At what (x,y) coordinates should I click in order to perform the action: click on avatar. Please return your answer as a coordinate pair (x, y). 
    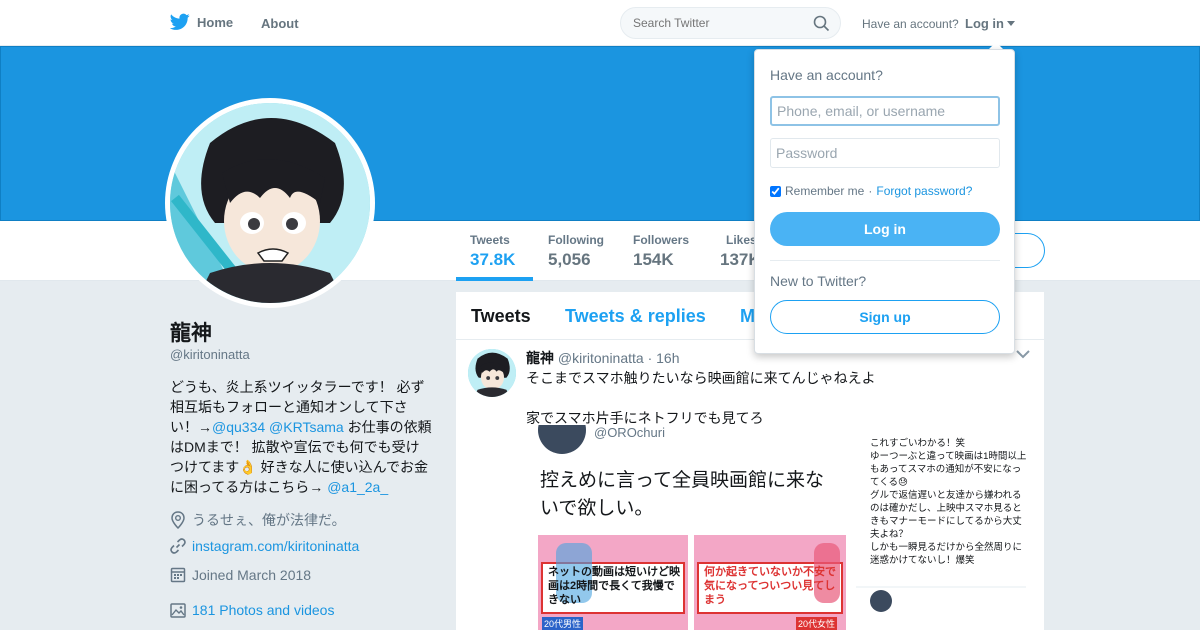
    Looking at the image, I should click on (270, 203).